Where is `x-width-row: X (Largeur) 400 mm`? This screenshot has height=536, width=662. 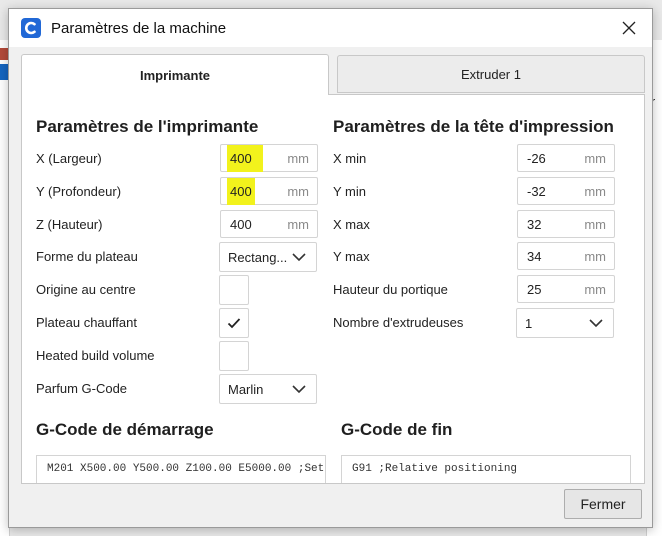
x-width-row: X (Largeur) 400 mm is located at coordinates (186, 159).